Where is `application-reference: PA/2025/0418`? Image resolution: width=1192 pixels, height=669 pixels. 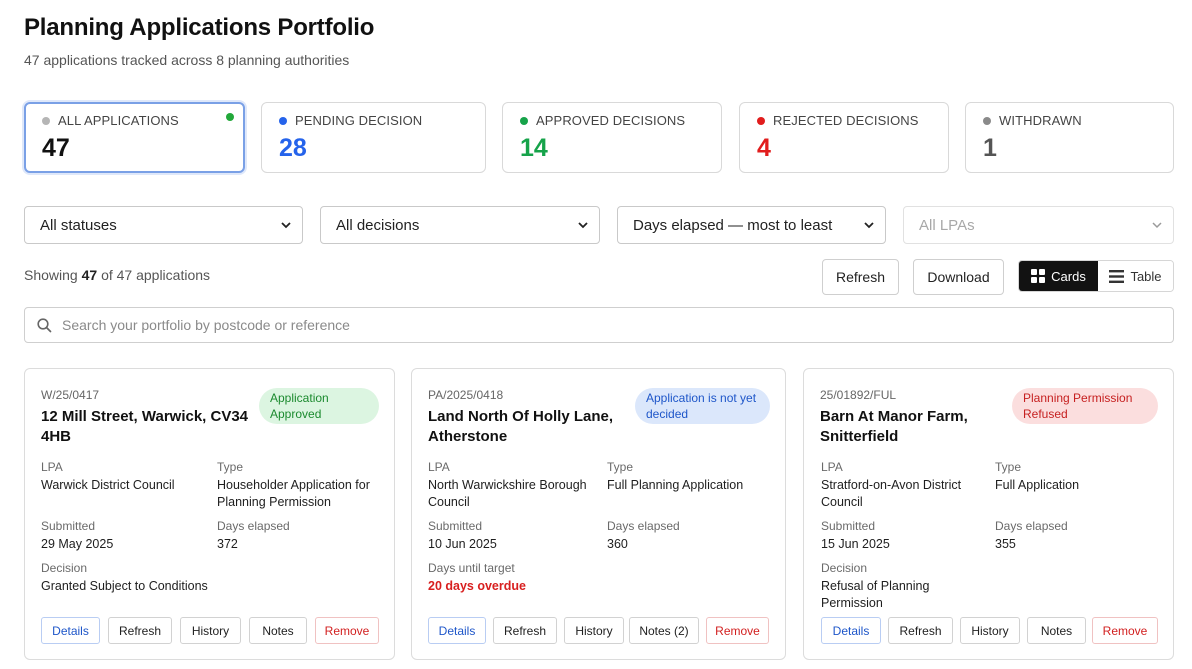
application-reference: PA/2025/0418 is located at coordinates (466, 395).